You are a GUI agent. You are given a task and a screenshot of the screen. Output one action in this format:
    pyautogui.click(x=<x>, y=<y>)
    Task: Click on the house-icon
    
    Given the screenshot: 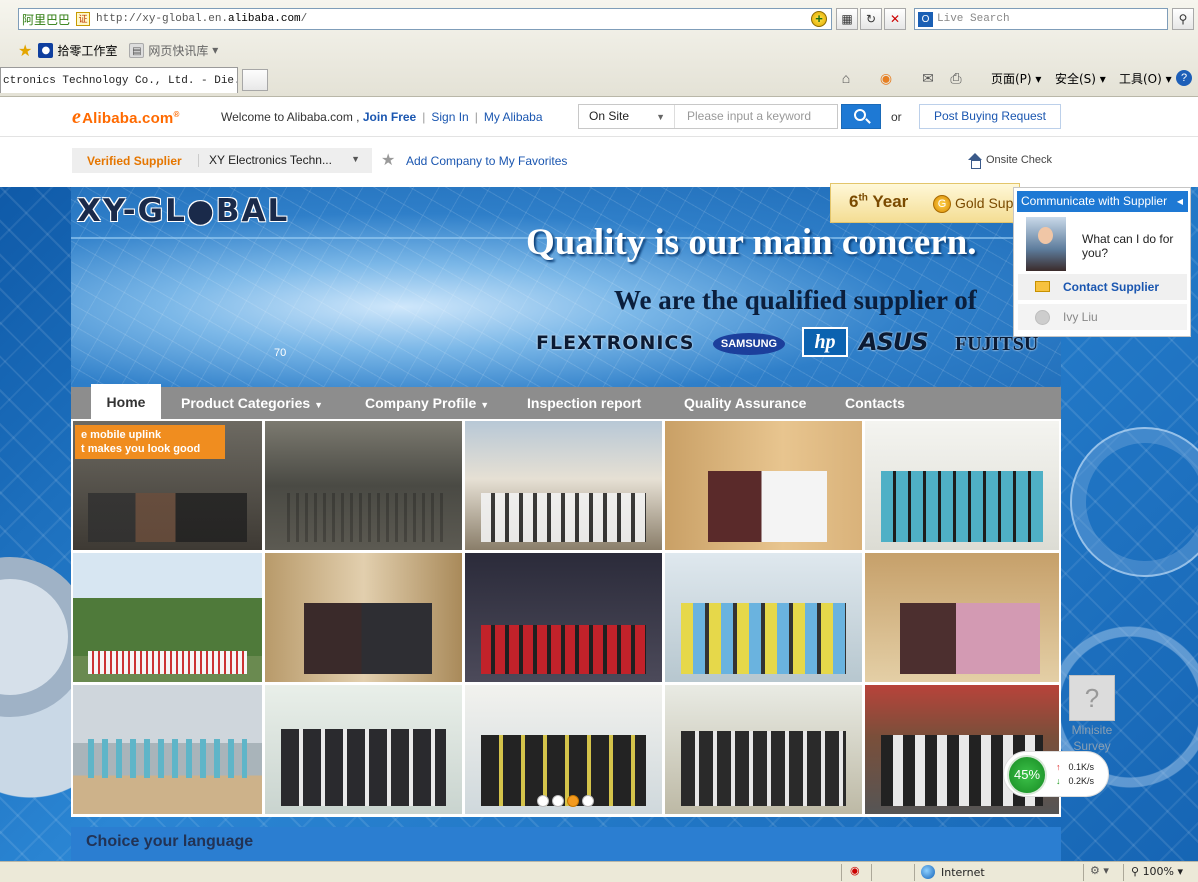 What is the action you would take?
    pyautogui.click(x=975, y=161)
    